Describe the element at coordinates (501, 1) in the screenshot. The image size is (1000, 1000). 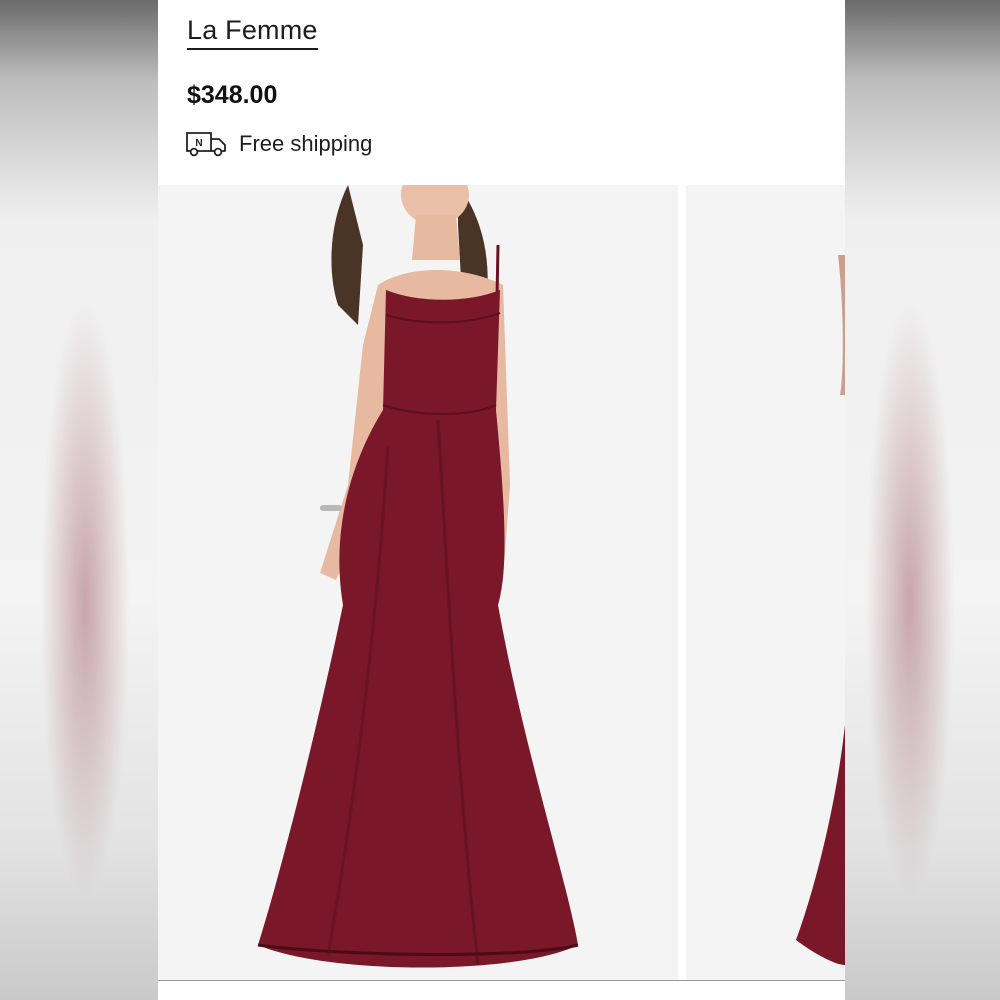
I see `clipped-title-text` at that location.